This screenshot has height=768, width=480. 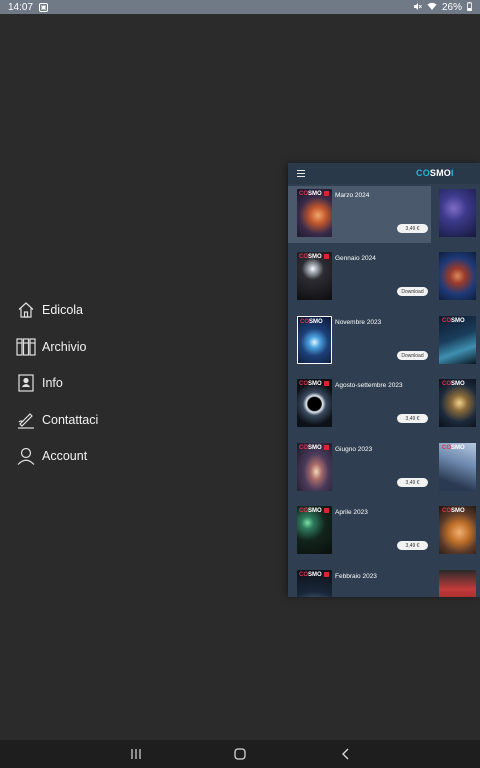 I want to click on drawer-menu: Edicola Archivio Info Contattaci Account, so click(x=57, y=383).